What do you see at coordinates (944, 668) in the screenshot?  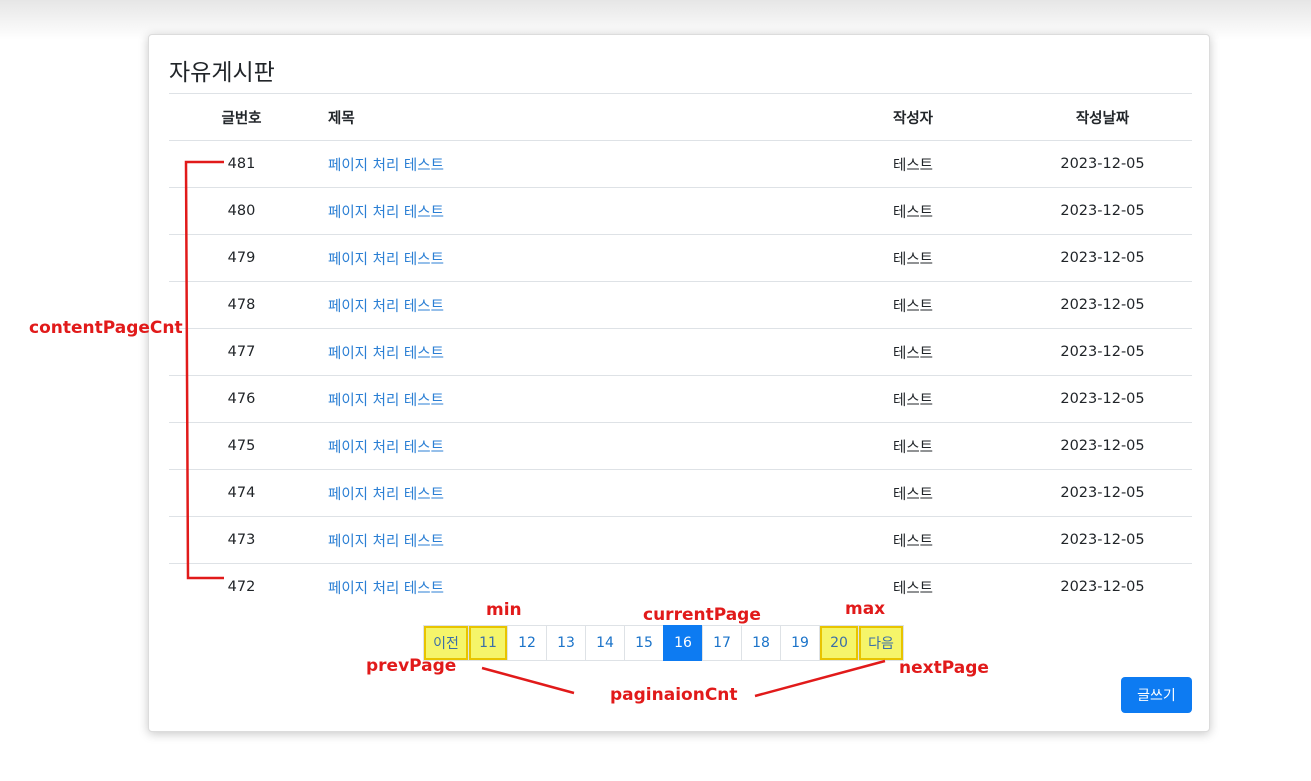 I see `annotation-next-page: nextPage` at bounding box center [944, 668].